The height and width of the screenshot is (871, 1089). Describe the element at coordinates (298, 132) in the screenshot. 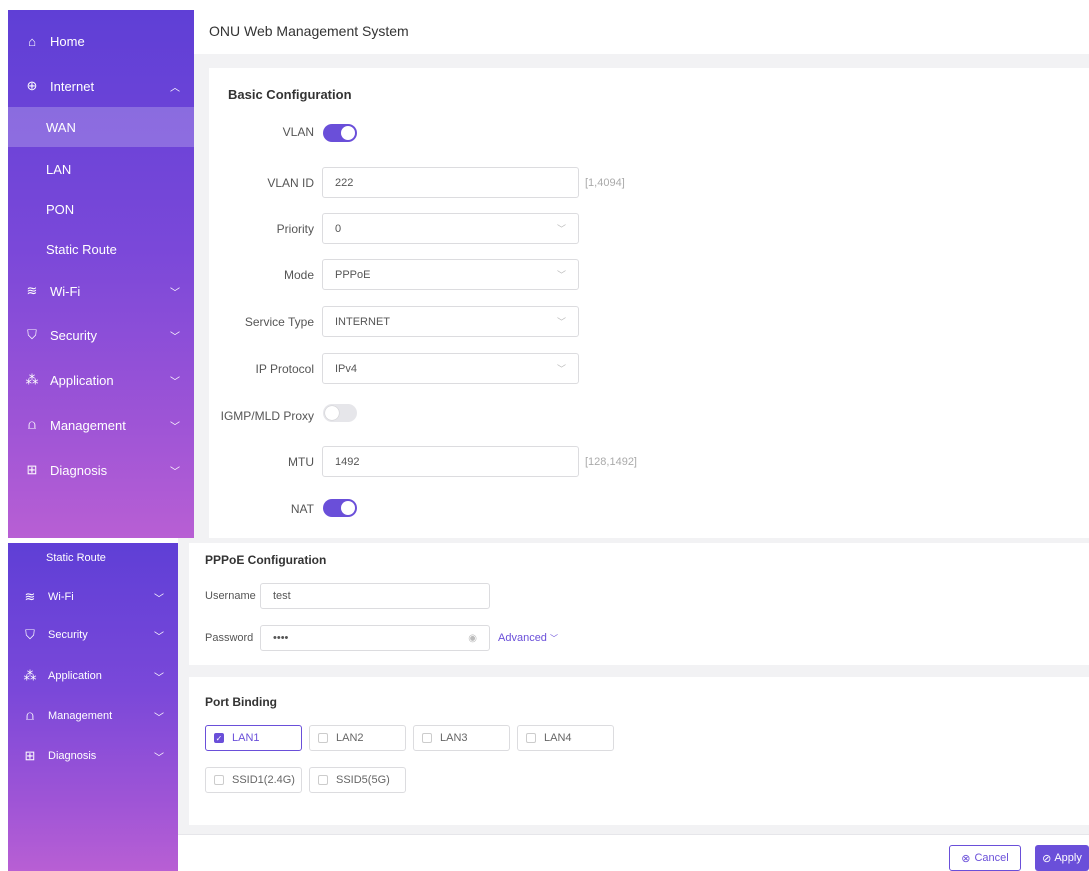

I see `vlan-label: VLAN` at that location.